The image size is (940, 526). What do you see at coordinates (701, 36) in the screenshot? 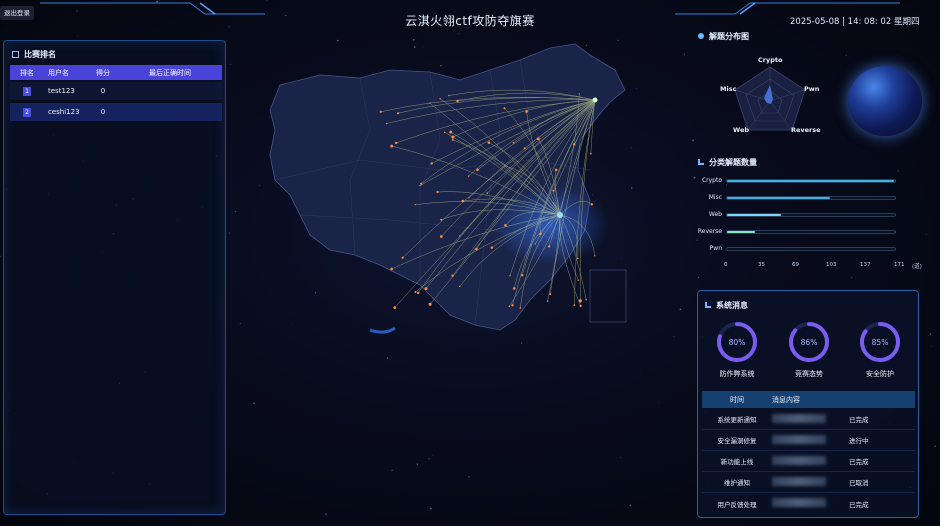
I see `pie-icon` at bounding box center [701, 36].